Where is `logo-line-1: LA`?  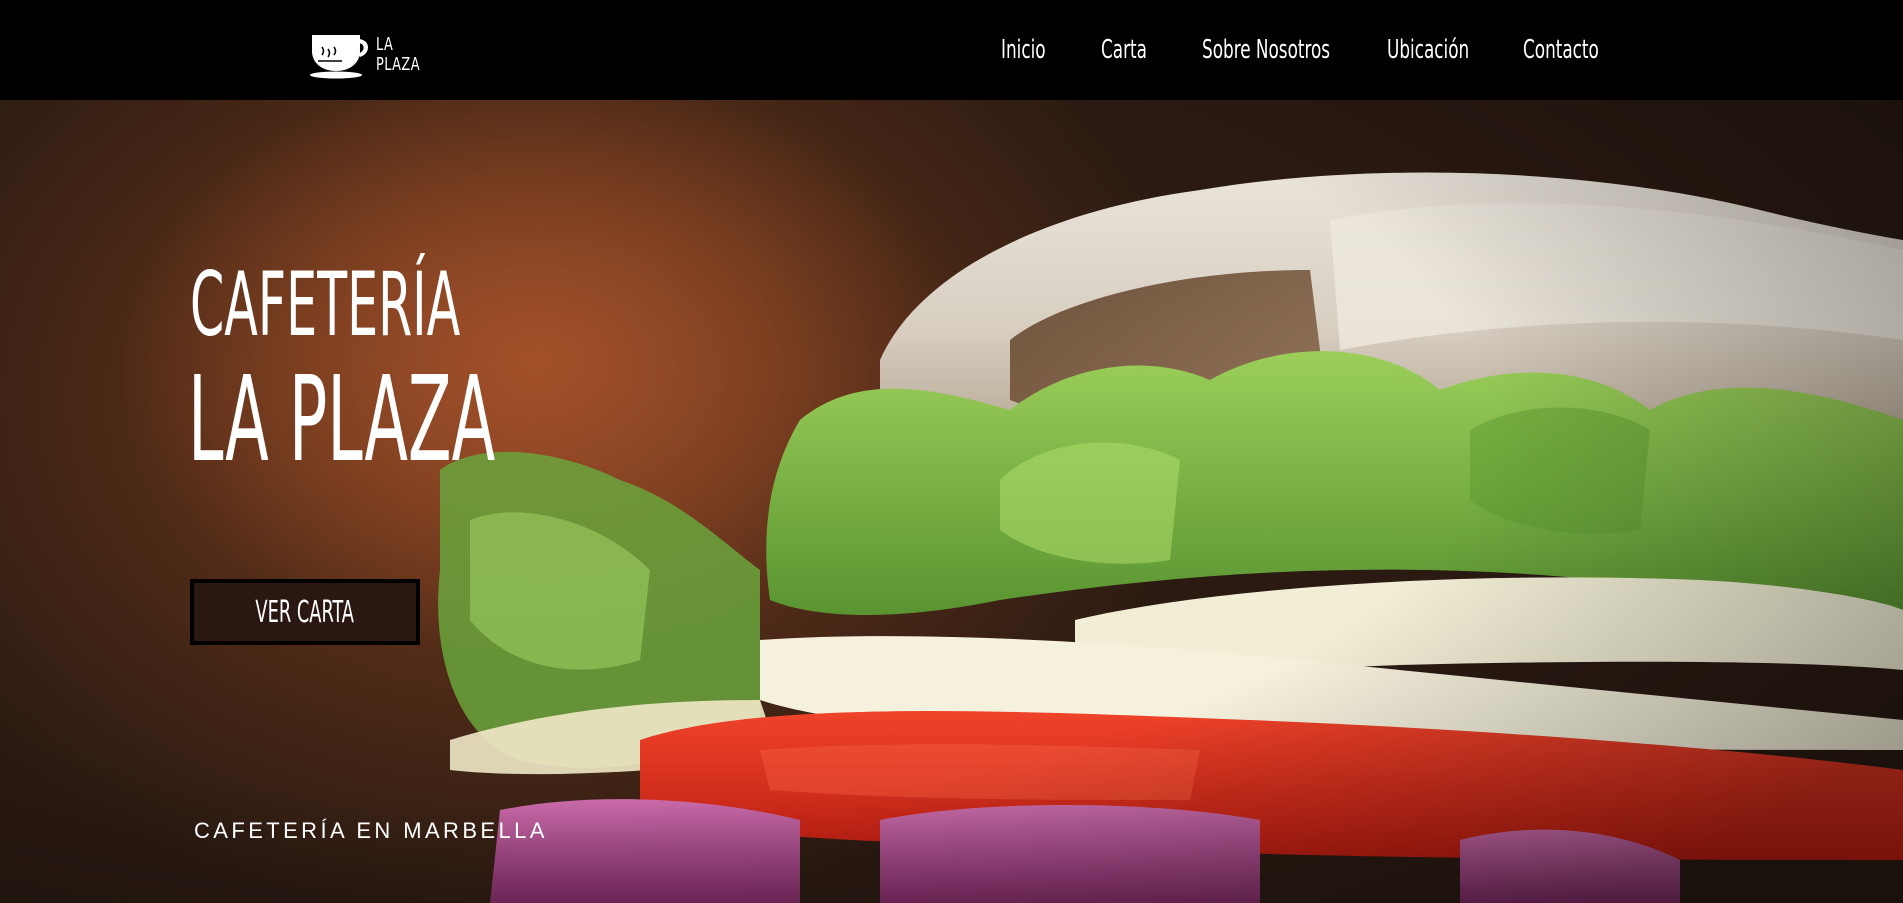 logo-line-1: LA is located at coordinates (385, 44).